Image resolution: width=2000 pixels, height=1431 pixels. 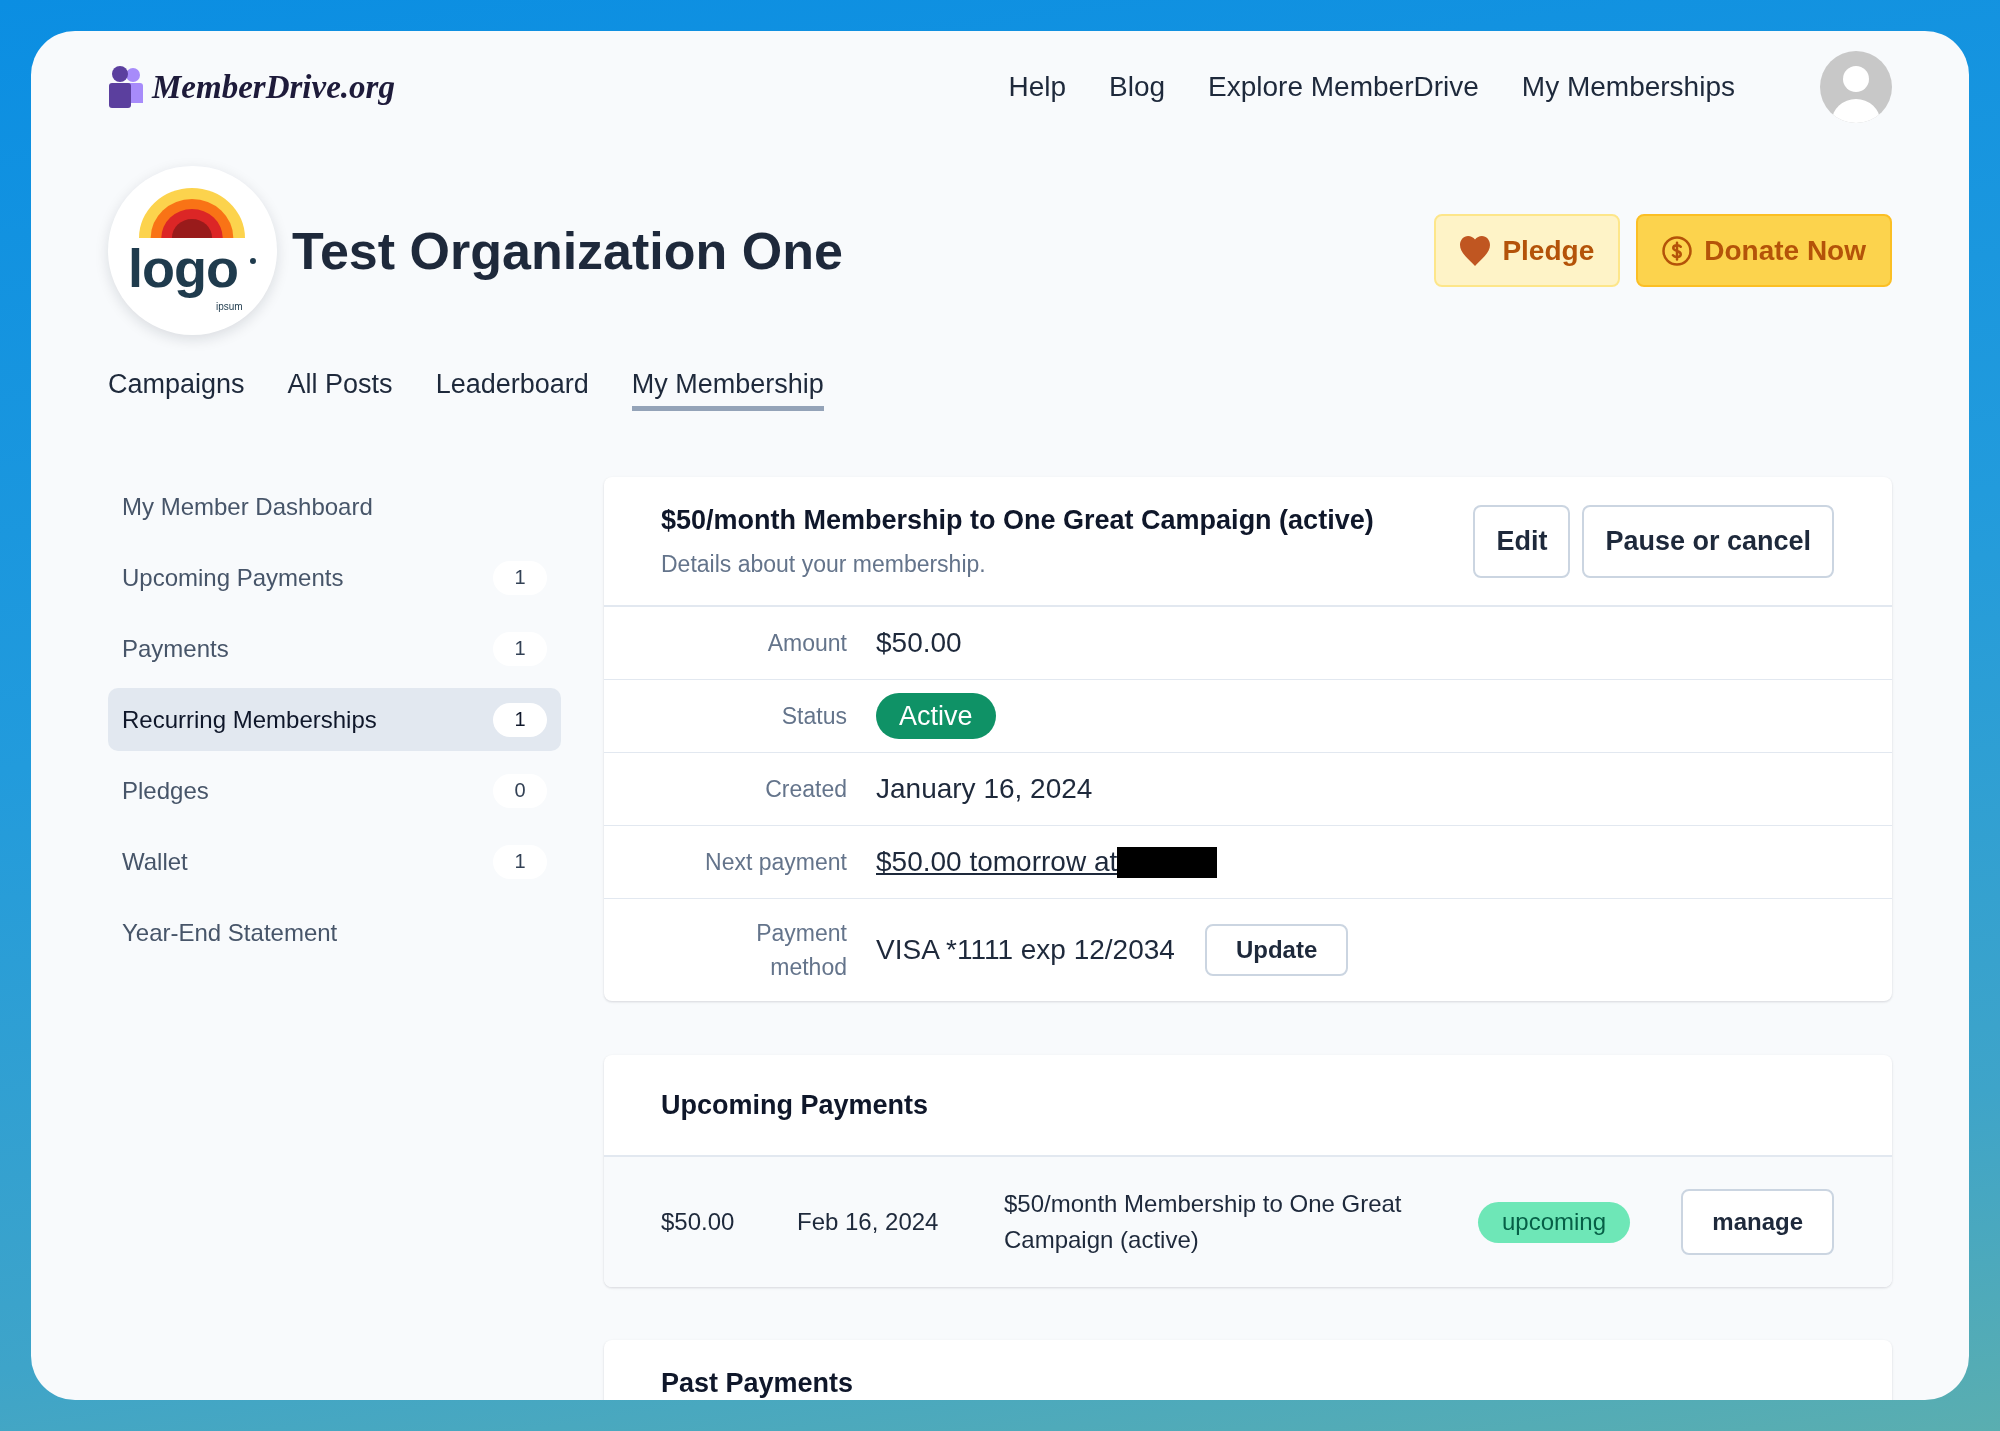 What do you see at coordinates (919, 643) in the screenshot?
I see `field-value: $50.00` at bounding box center [919, 643].